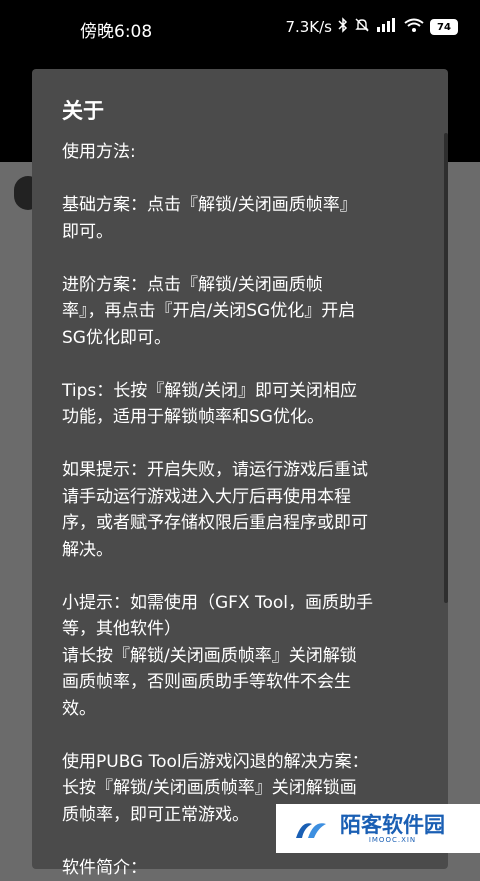  I want to click on watermark-sub: IMOOC.XIN, so click(392, 839).